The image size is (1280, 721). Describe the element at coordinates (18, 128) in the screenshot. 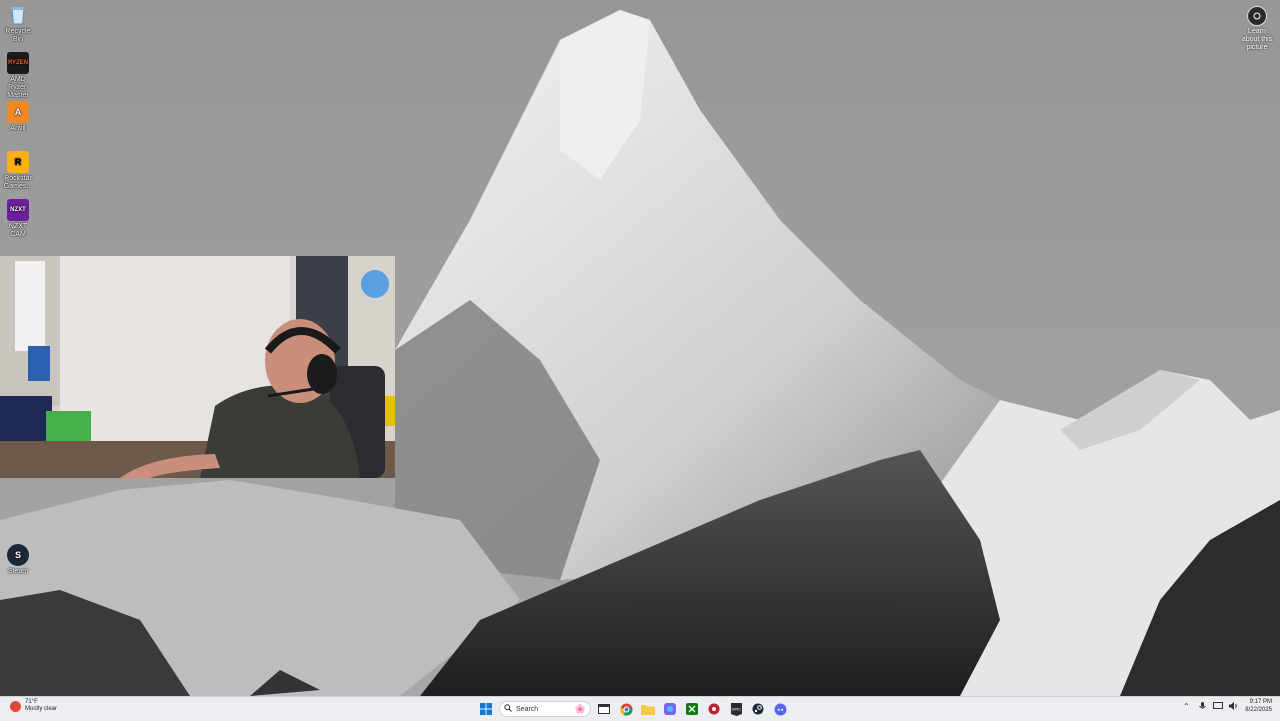

I see `desktop-icon-label: Anvil` at that location.